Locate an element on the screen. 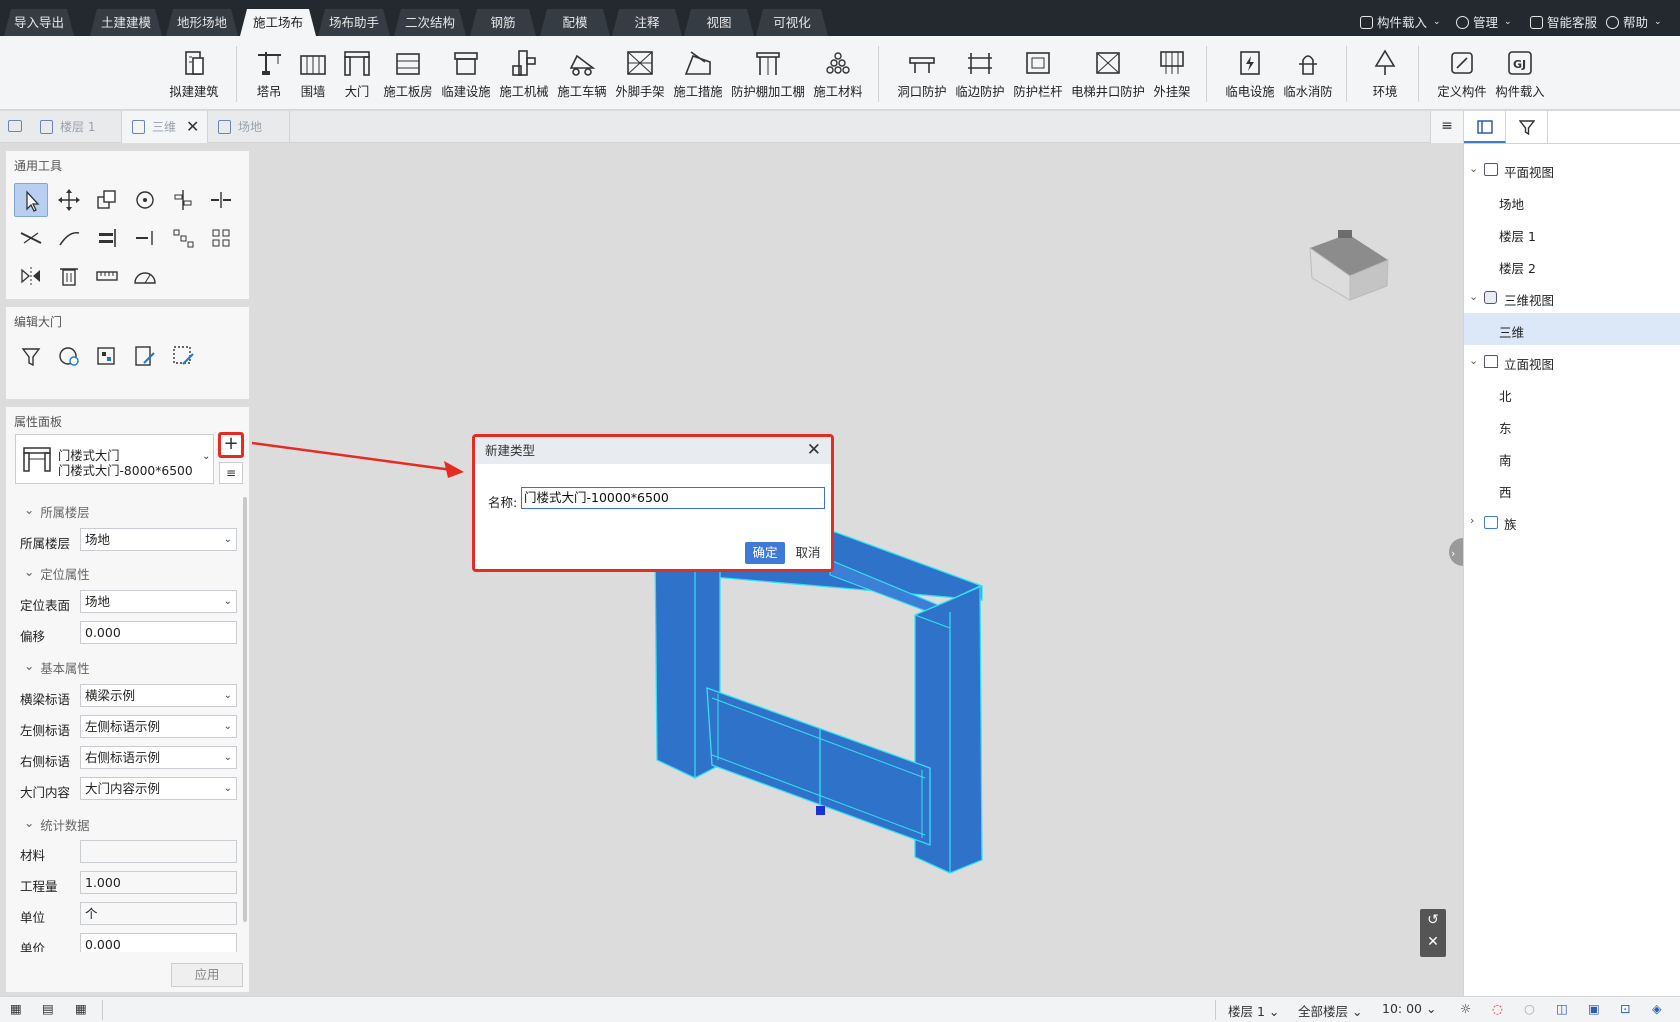  chevron-right-icon: › is located at coordinates (1472, 520).